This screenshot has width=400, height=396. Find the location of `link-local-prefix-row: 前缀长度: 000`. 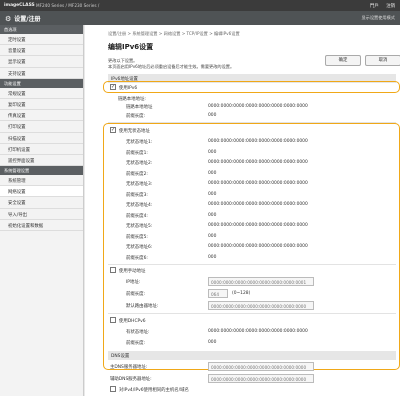

link-local-prefix-row: 前缀长度: 000 is located at coordinates (242, 116).